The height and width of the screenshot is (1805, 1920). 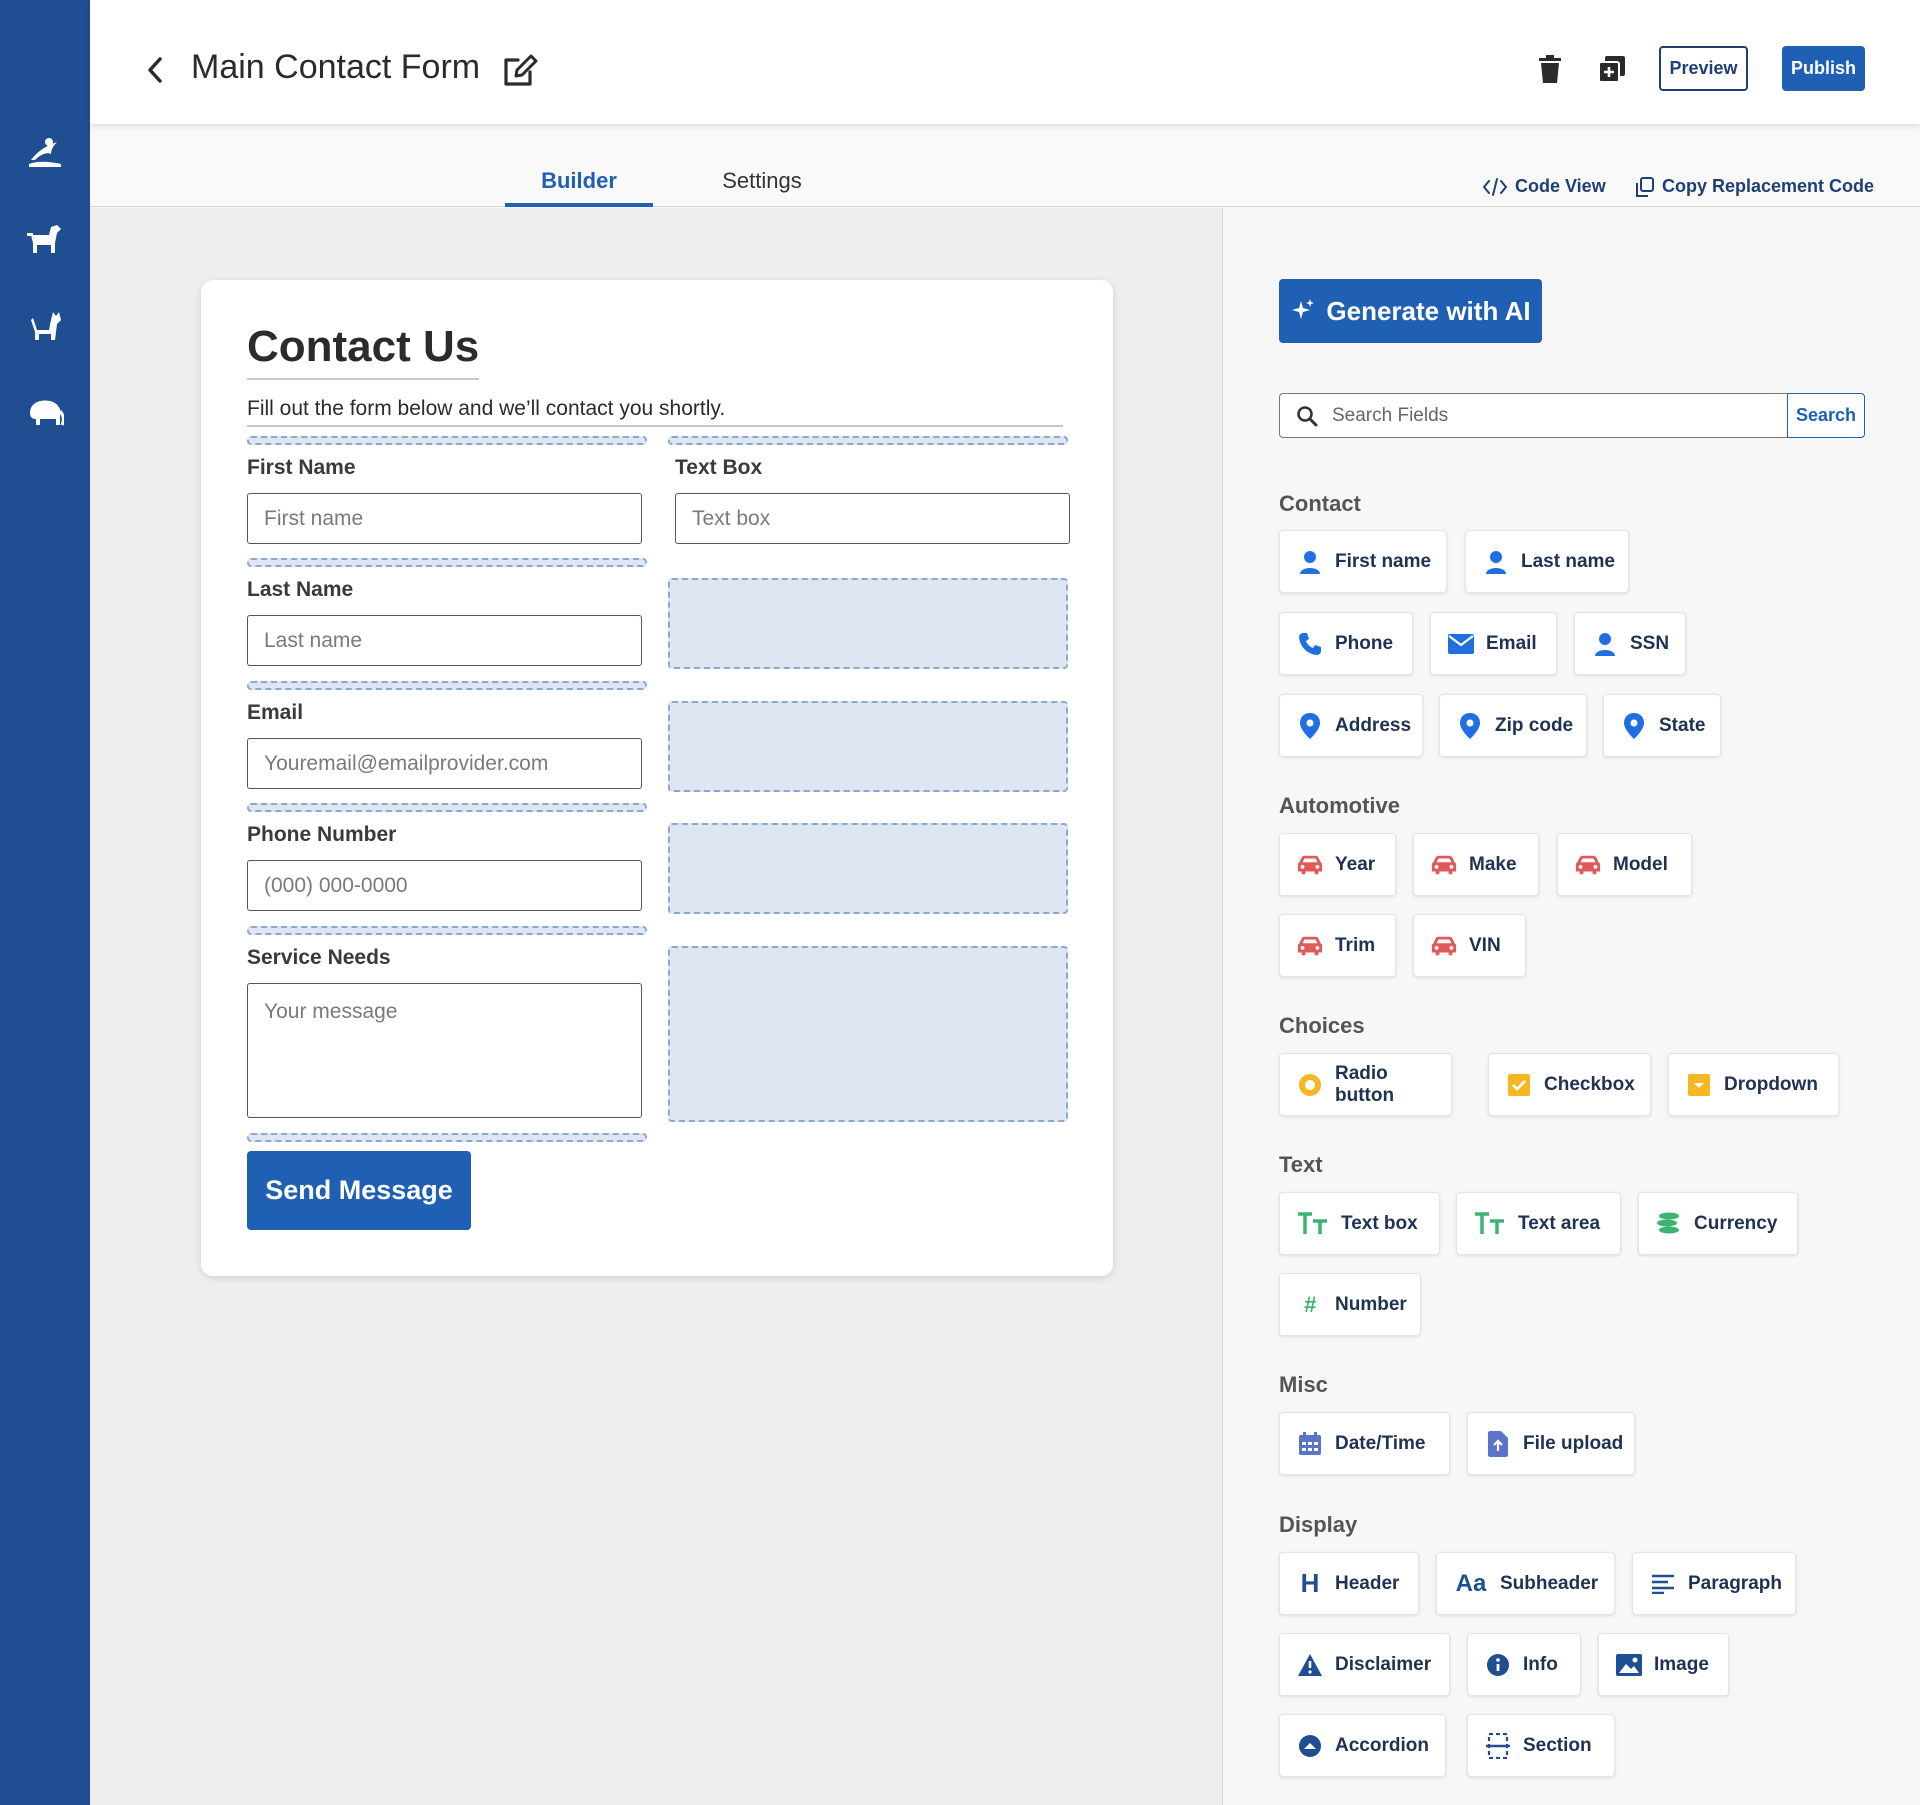 I want to click on field-chip-email: Email, so click(x=1493, y=643).